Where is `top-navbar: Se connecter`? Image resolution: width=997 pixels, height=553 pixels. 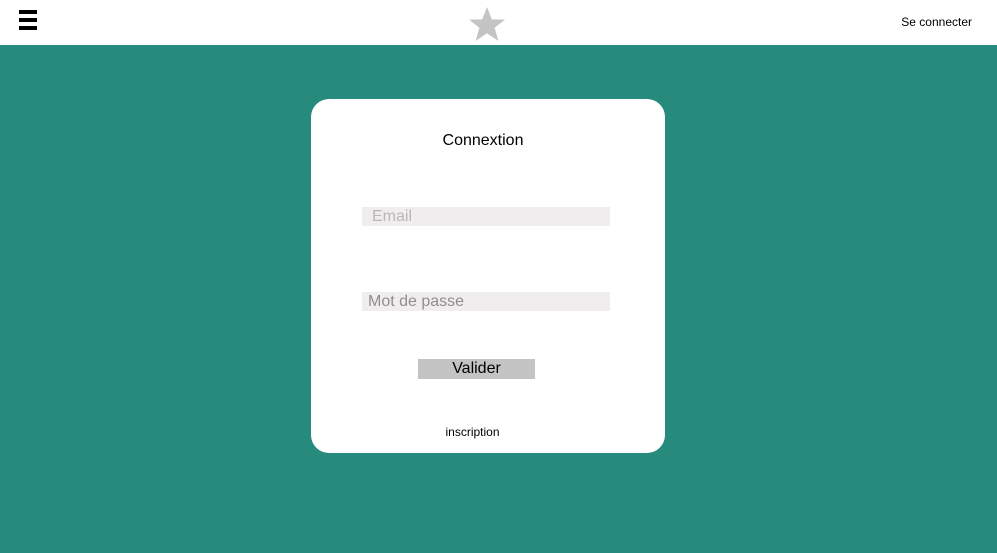 top-navbar: Se connecter is located at coordinates (498, 22).